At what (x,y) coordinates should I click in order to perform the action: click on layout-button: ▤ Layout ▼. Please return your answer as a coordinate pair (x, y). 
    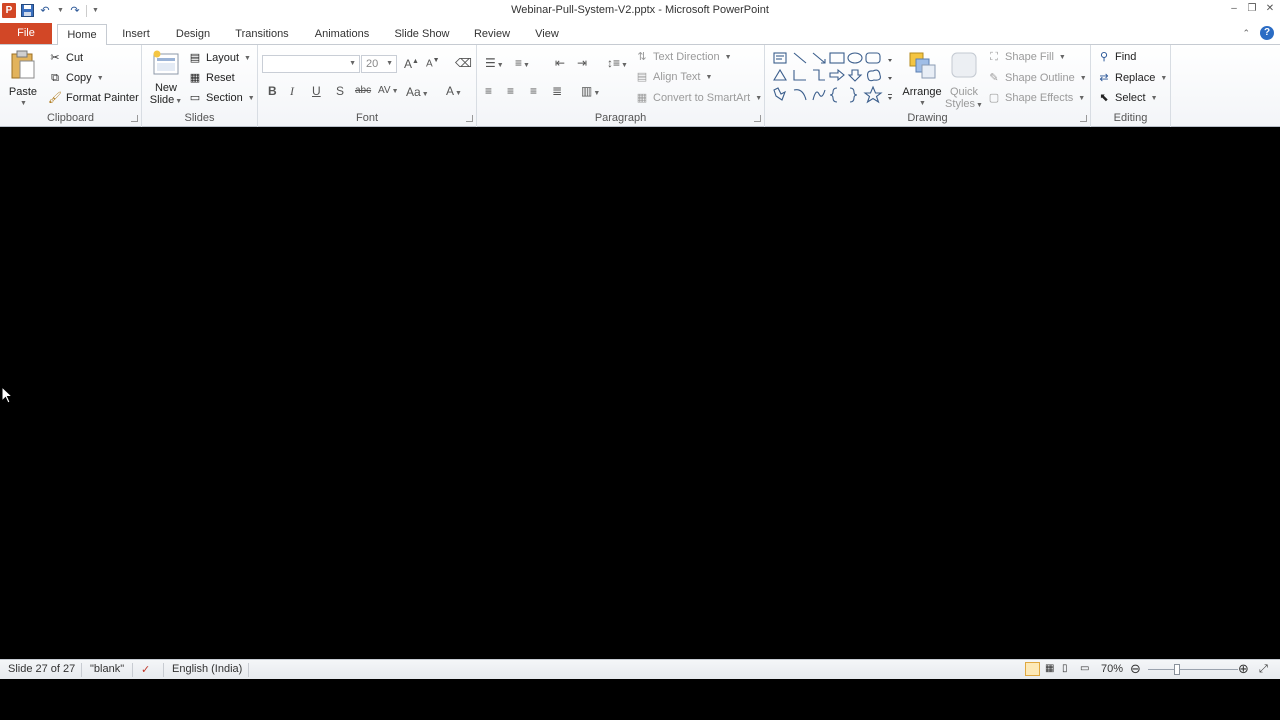
    Looking at the image, I should click on (219, 58).